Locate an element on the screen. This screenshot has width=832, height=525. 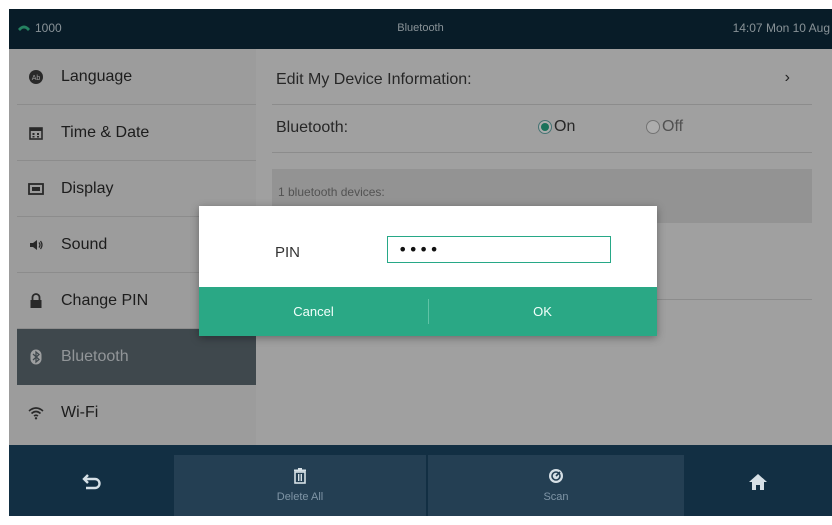
scan-button: Scan is located at coordinates (556, 485).